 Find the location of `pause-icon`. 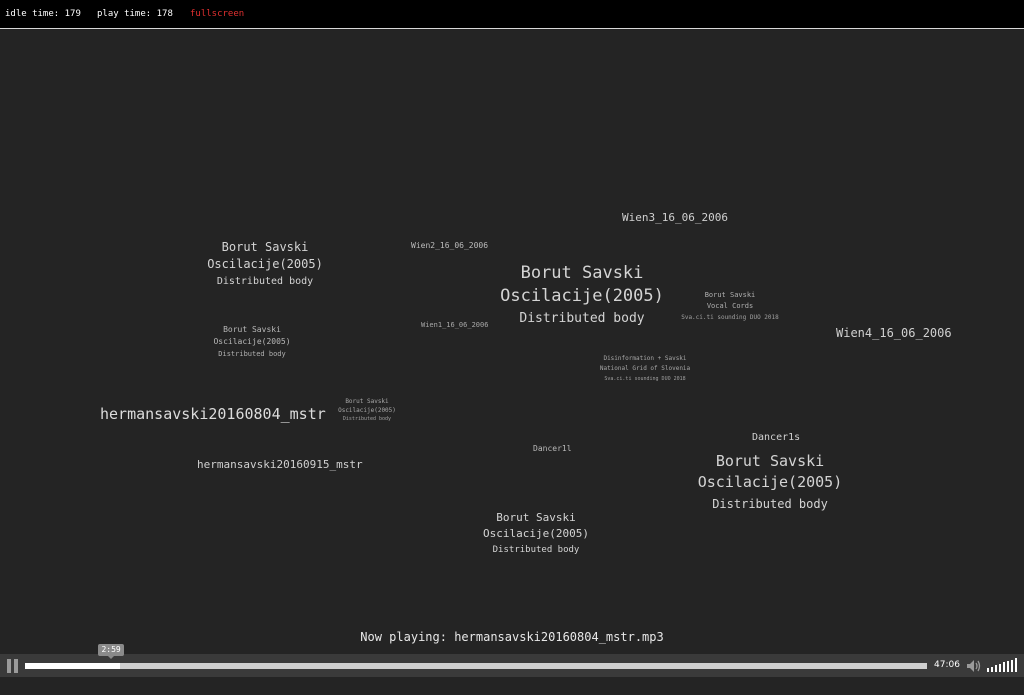

pause-icon is located at coordinates (9, 666).